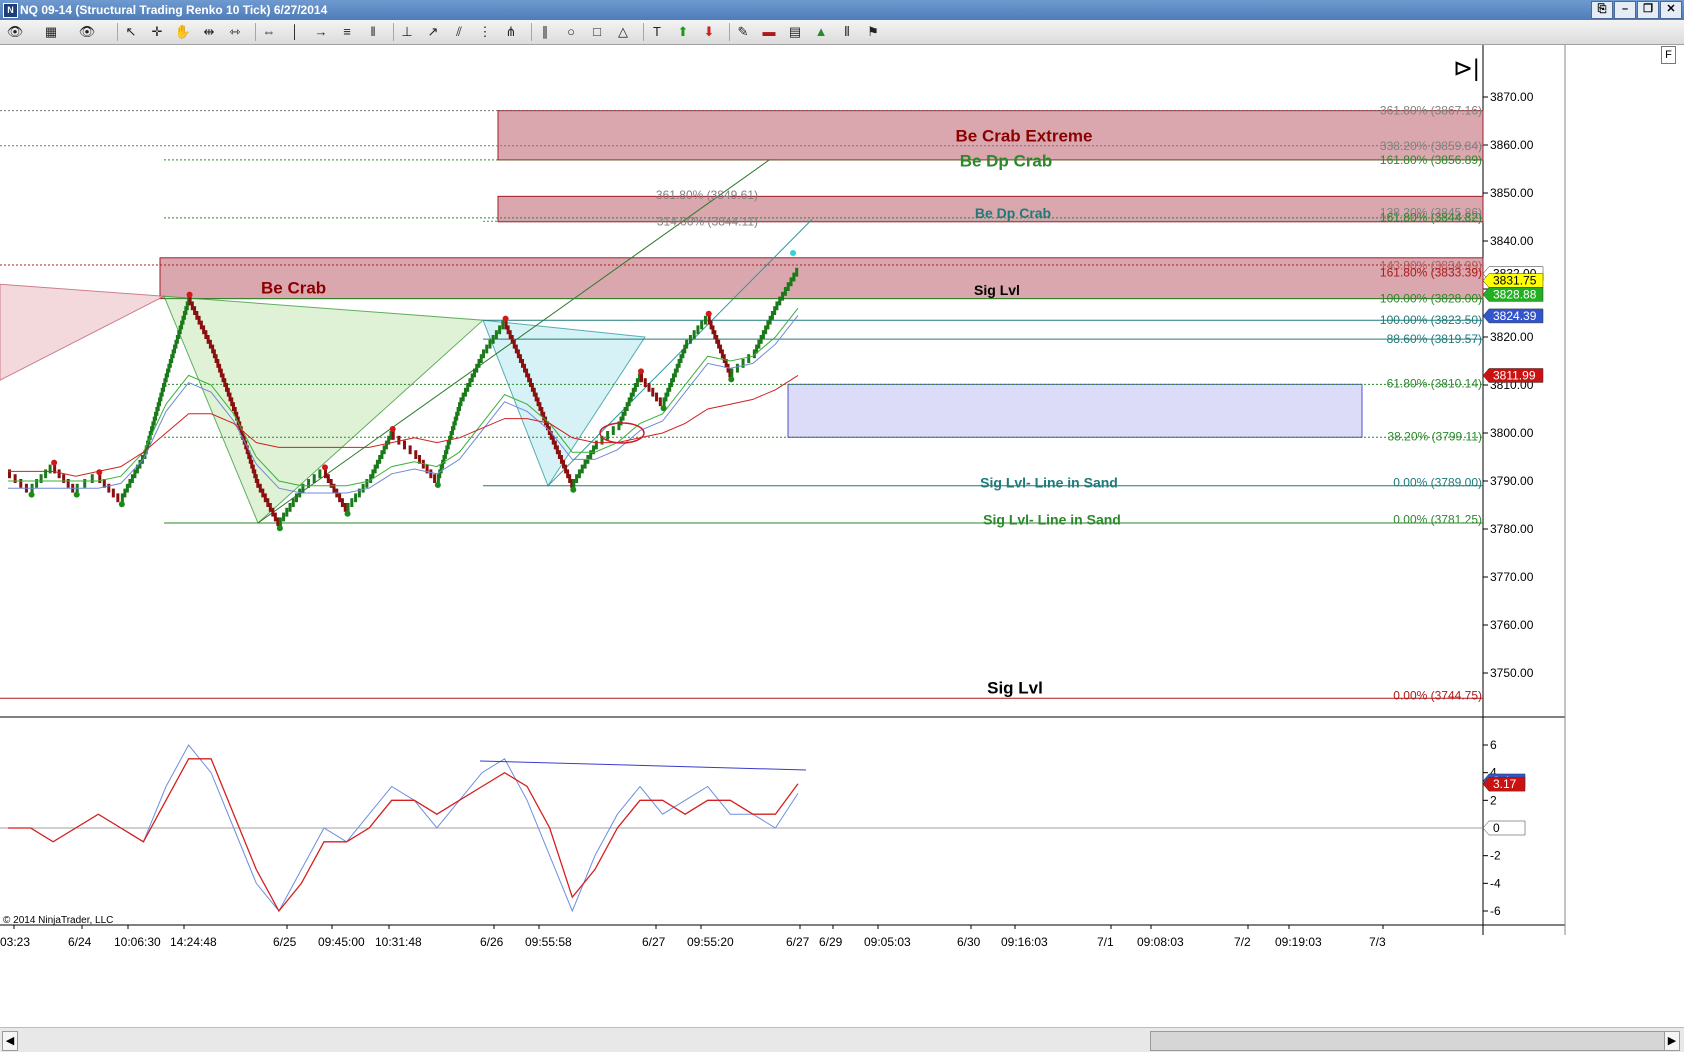 Image resolution: width=1684 pixels, height=1054 pixels. What do you see at coordinates (492, 942) in the screenshot?
I see `time-axis-label: 6/26` at bounding box center [492, 942].